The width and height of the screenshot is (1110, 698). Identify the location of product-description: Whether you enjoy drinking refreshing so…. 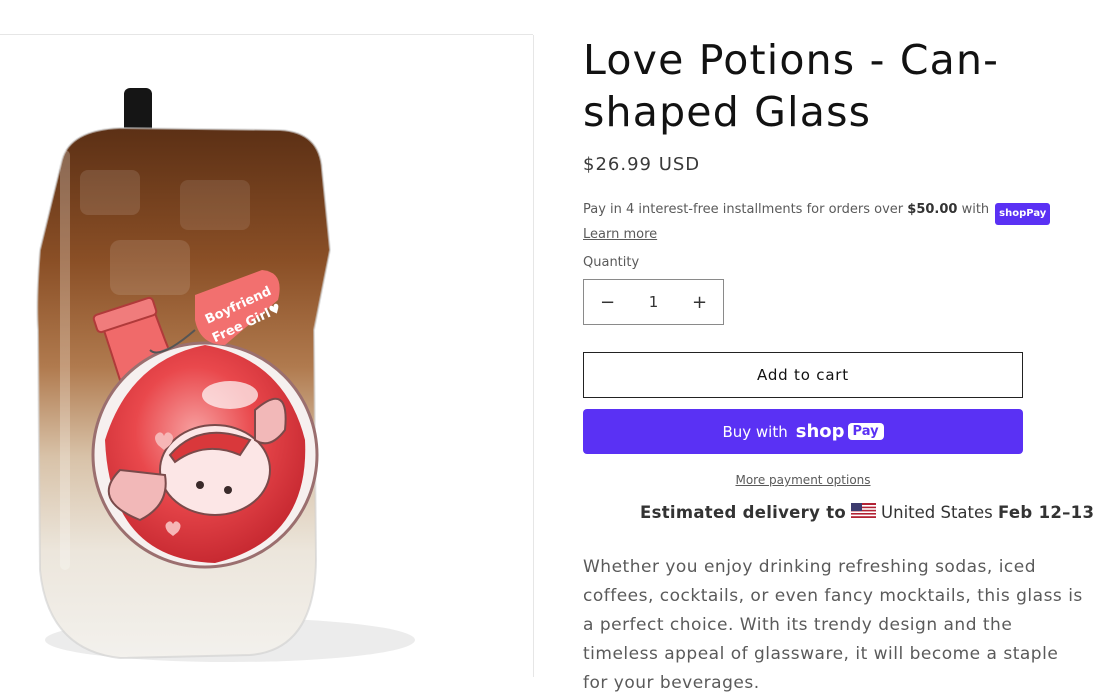
(833, 625).